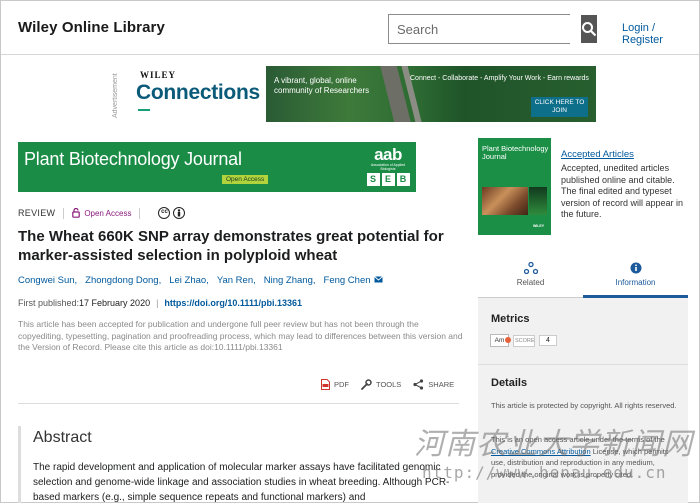 The image size is (700, 503). I want to click on share-button: SHARE, so click(433, 384).